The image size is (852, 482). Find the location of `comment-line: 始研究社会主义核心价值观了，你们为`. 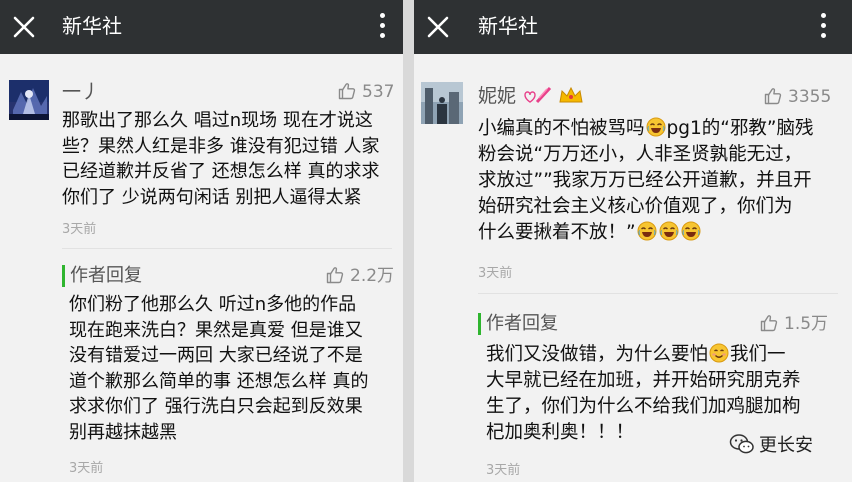

comment-line: 始研究社会主义核心价值观了，你们为 is located at coordinates (635, 206).